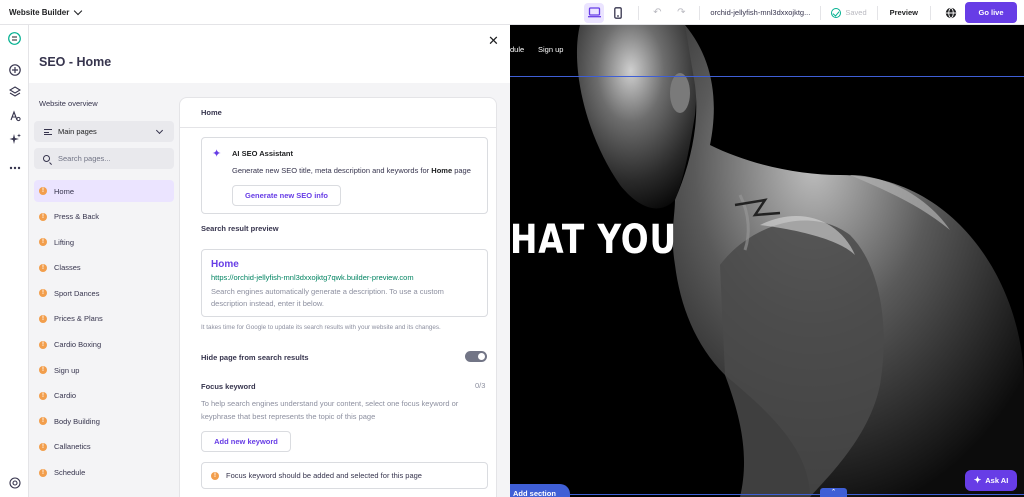  What do you see at coordinates (767, 494) in the screenshot?
I see `section-boundary` at bounding box center [767, 494].